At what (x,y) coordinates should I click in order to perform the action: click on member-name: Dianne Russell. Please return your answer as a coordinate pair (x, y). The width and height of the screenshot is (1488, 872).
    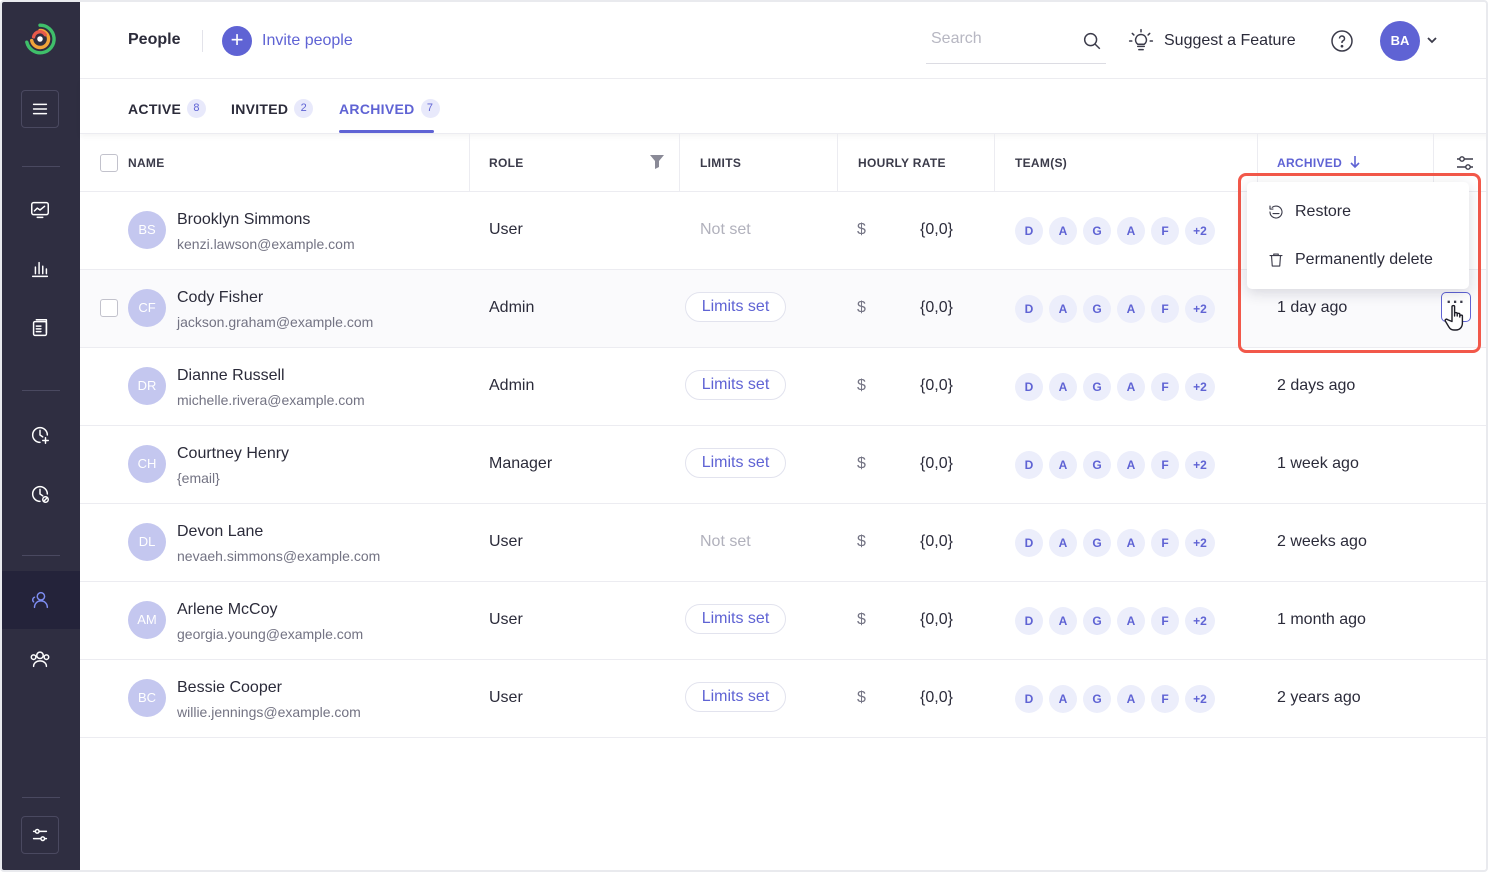
    Looking at the image, I should click on (231, 376).